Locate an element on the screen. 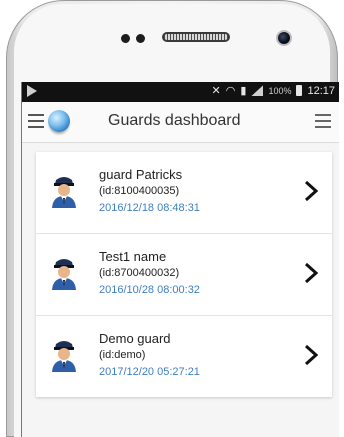 The image size is (344, 437). guard-name: Demo guard is located at coordinates (135, 338).